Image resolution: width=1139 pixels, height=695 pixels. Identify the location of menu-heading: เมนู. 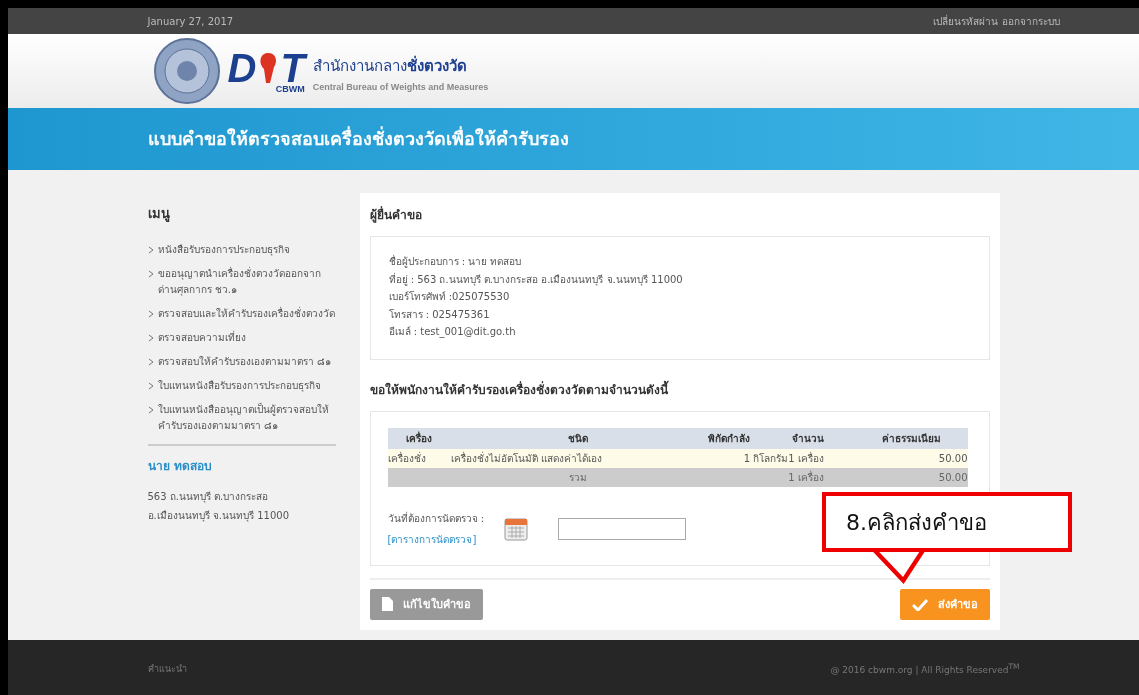
(159, 214).